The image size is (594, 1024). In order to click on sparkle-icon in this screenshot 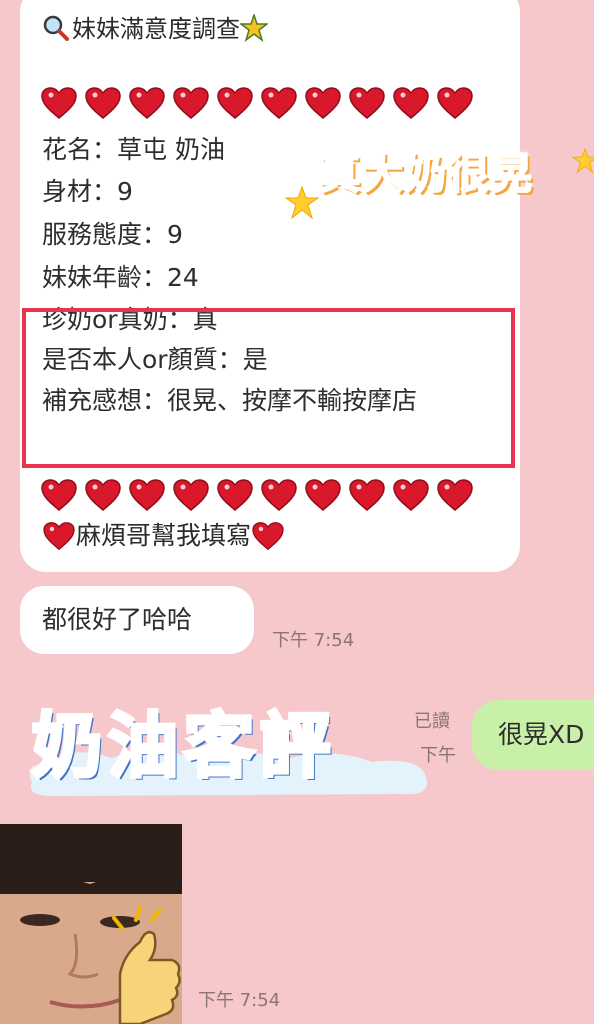, I will do `click(254, 28)`.